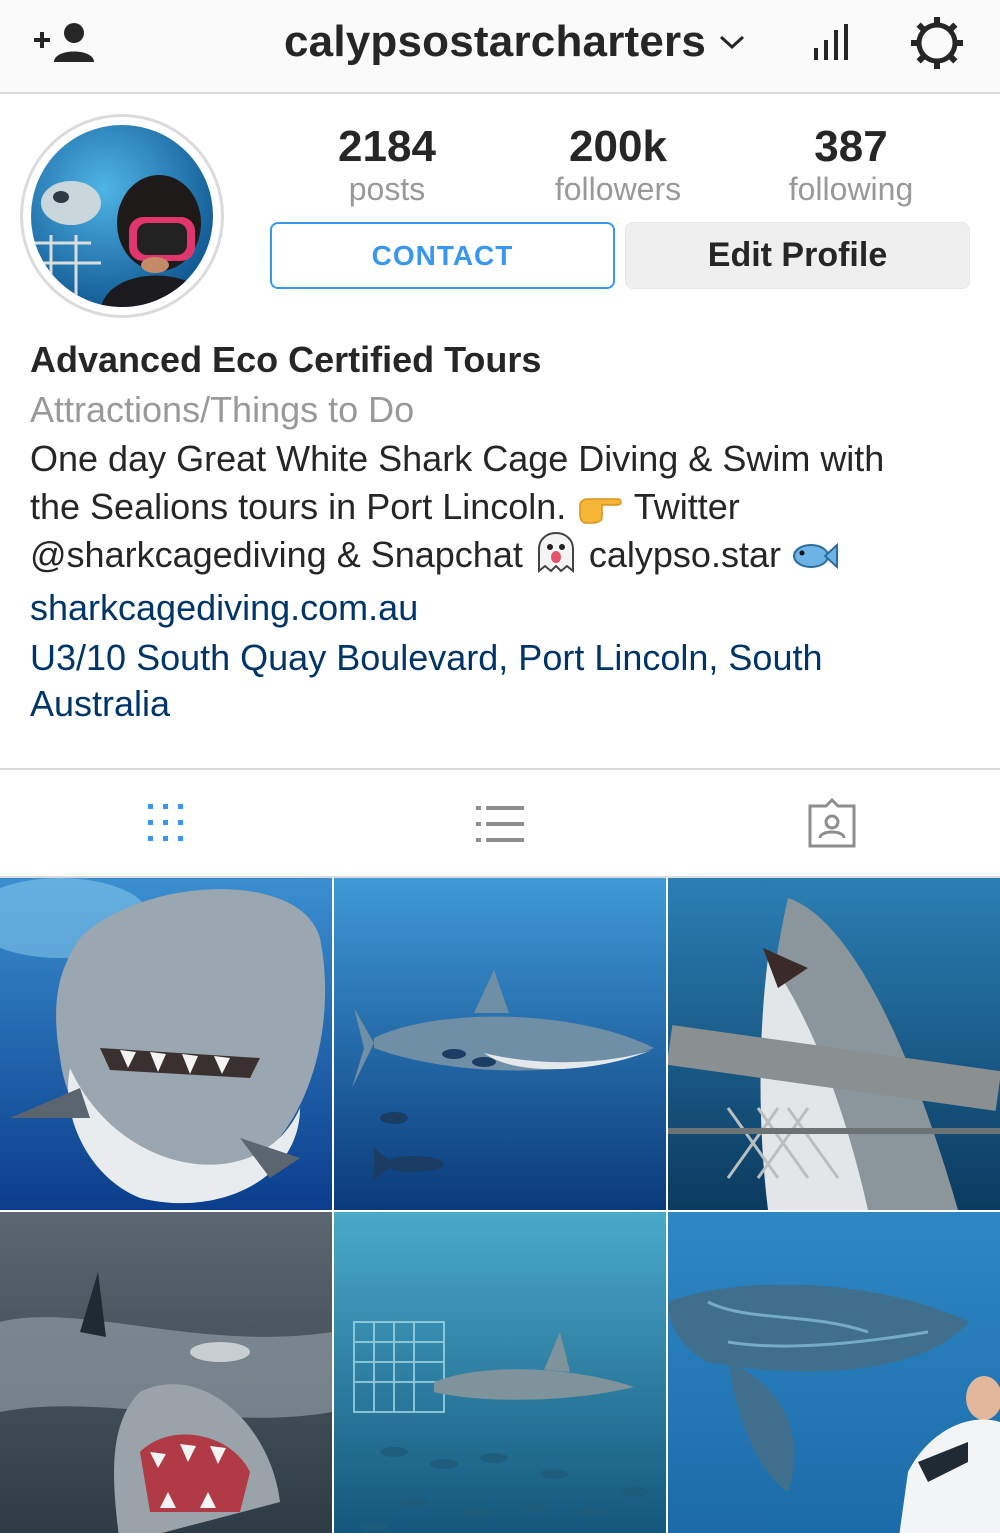  I want to click on followers-stat: 200k followers, so click(618, 163).